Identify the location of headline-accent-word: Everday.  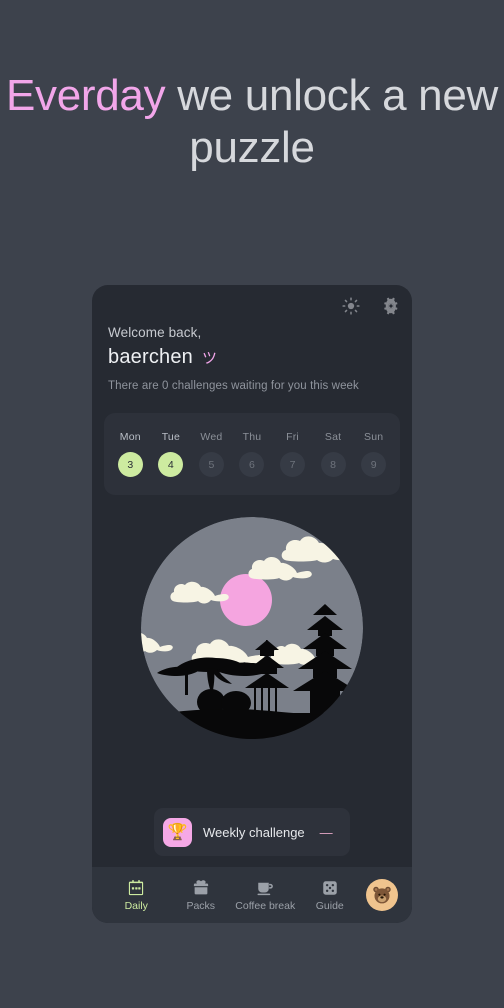
(85, 95).